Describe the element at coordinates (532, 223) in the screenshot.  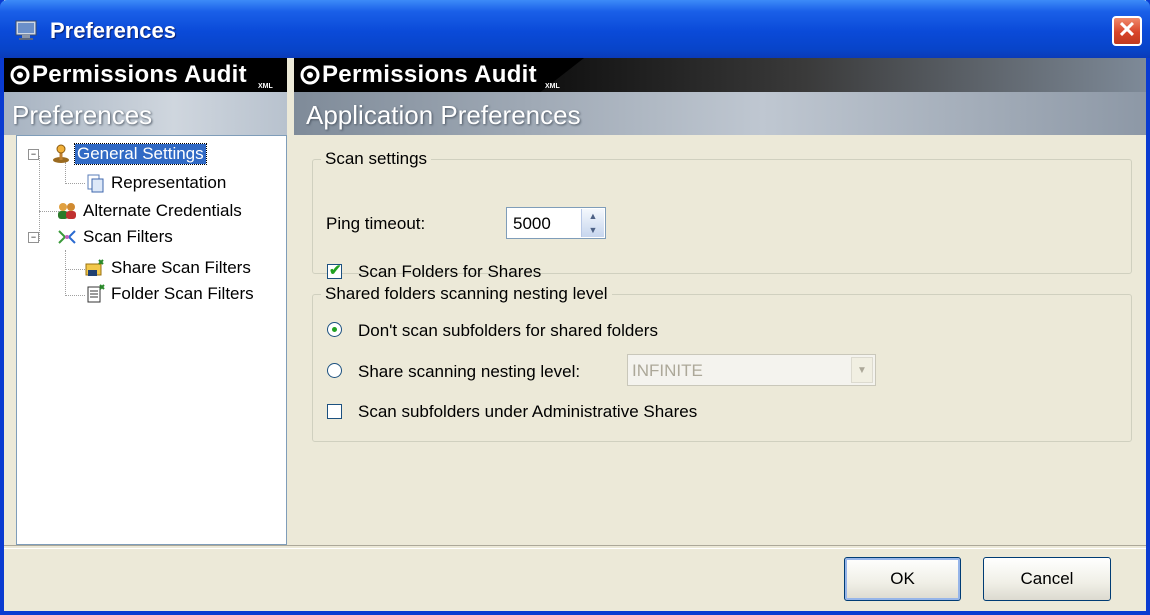
I see `ping-timeout-value: 5000` at that location.